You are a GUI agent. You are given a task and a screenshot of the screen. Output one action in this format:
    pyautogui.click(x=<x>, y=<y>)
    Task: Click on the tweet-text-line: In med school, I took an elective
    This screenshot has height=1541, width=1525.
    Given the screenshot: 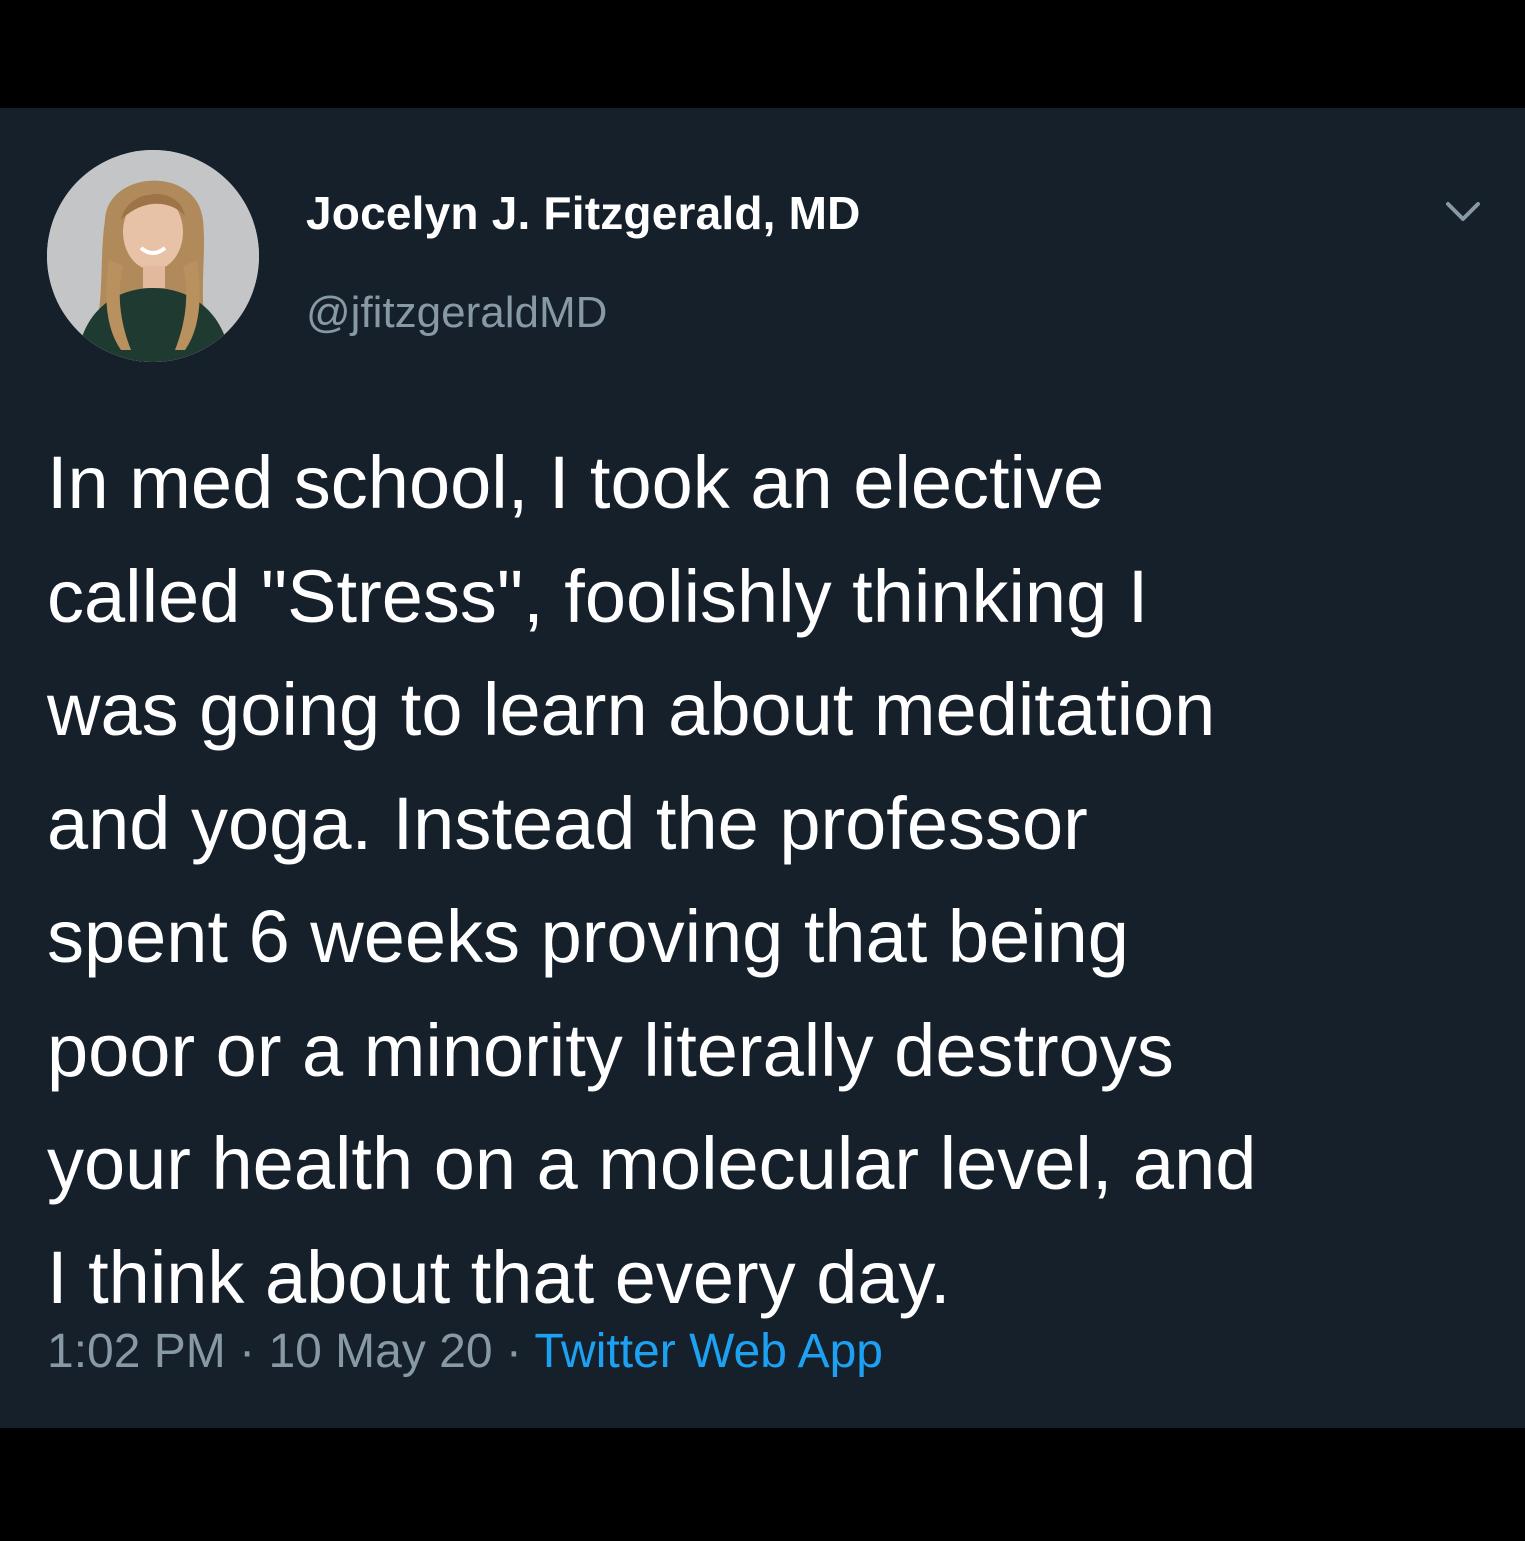 What is the action you would take?
    pyautogui.click(x=576, y=482)
    